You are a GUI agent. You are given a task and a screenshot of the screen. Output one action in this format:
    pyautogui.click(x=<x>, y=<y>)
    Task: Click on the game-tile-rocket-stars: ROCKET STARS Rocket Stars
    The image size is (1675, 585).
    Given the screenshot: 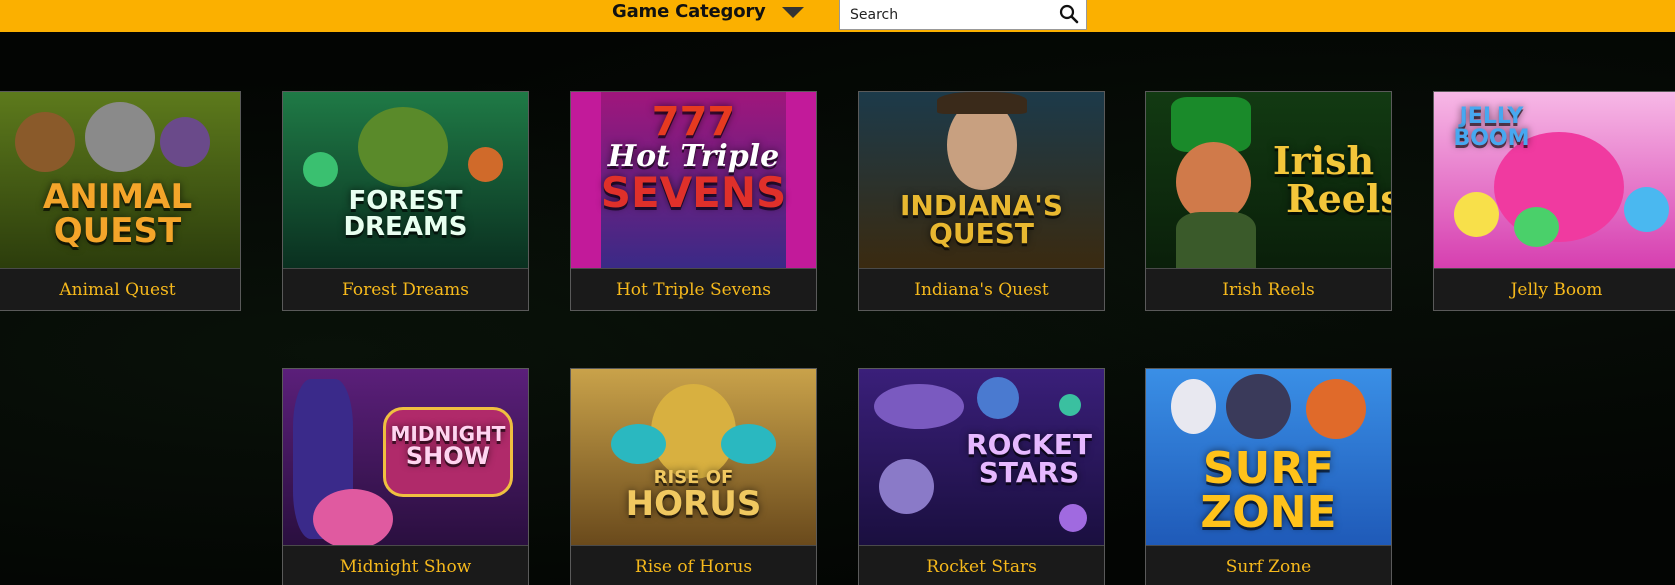 What is the action you would take?
    pyautogui.click(x=981, y=476)
    